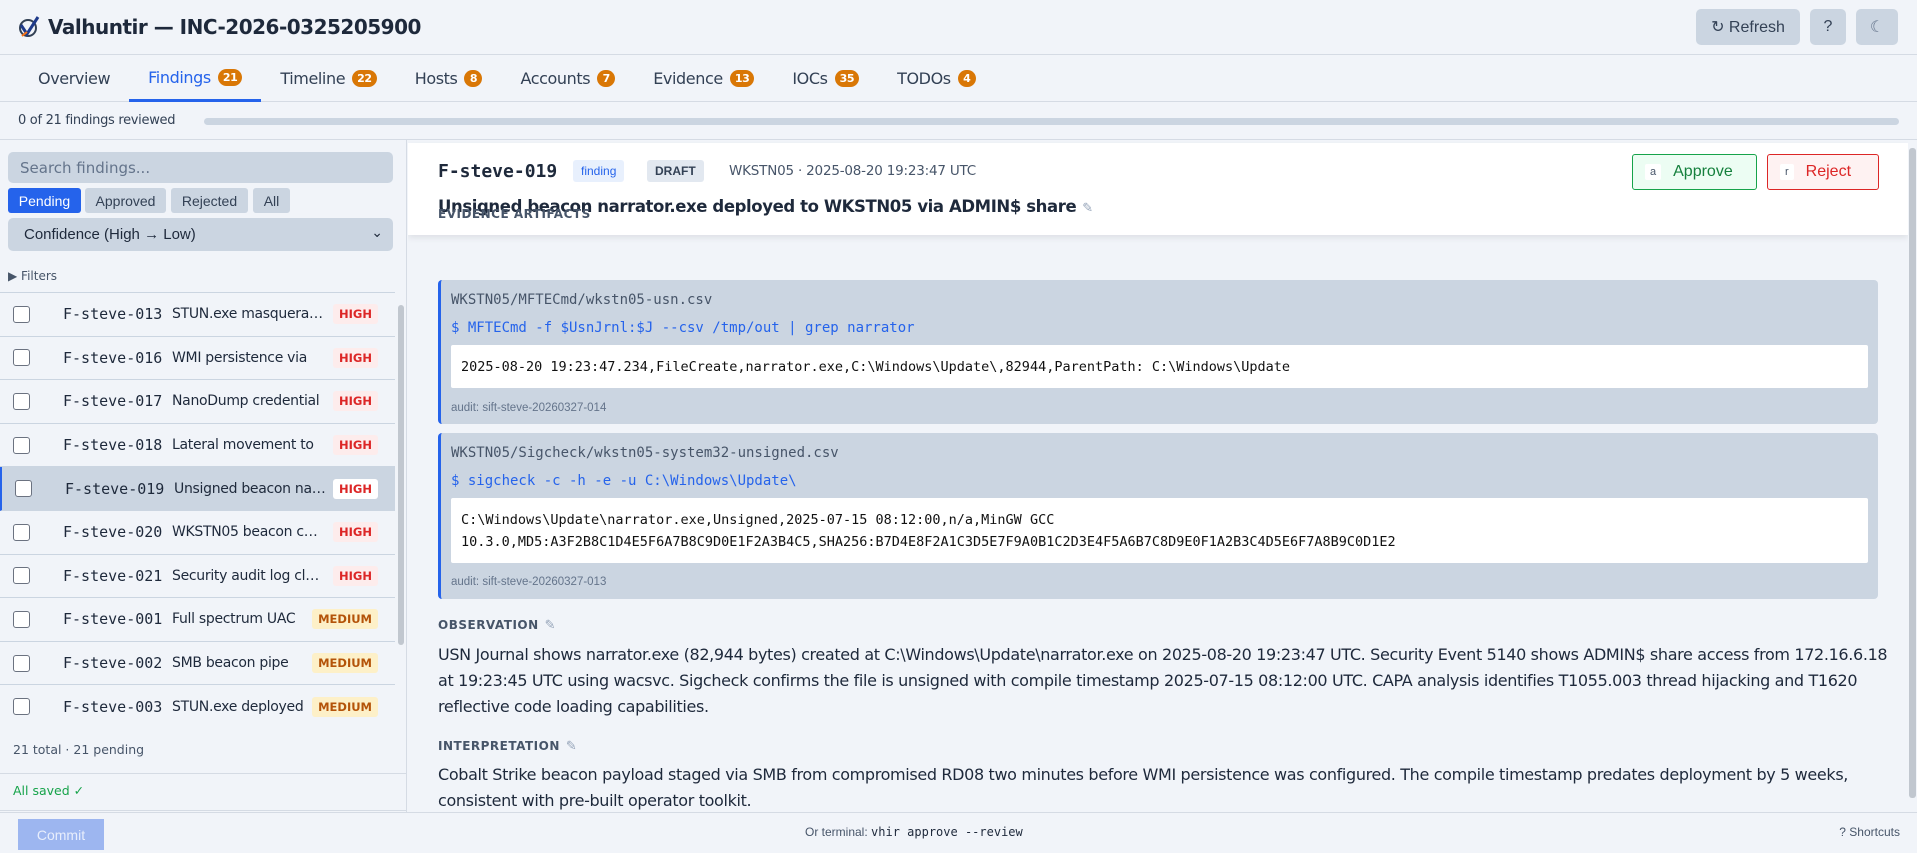 The image size is (1917, 853). Describe the element at coordinates (113, 314) in the screenshot. I see `finding-id: F-steve-013` at that location.